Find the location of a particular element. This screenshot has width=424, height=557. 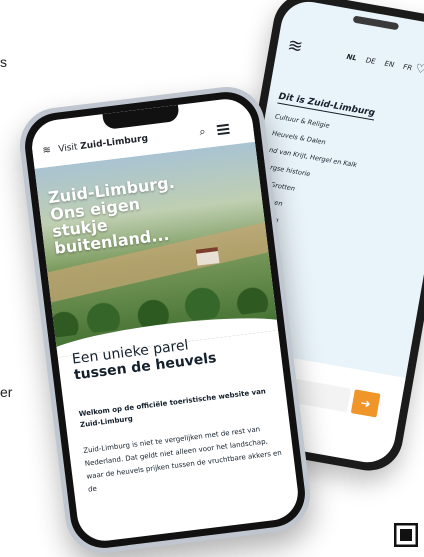

hamburger-menu-icon is located at coordinates (223, 130).